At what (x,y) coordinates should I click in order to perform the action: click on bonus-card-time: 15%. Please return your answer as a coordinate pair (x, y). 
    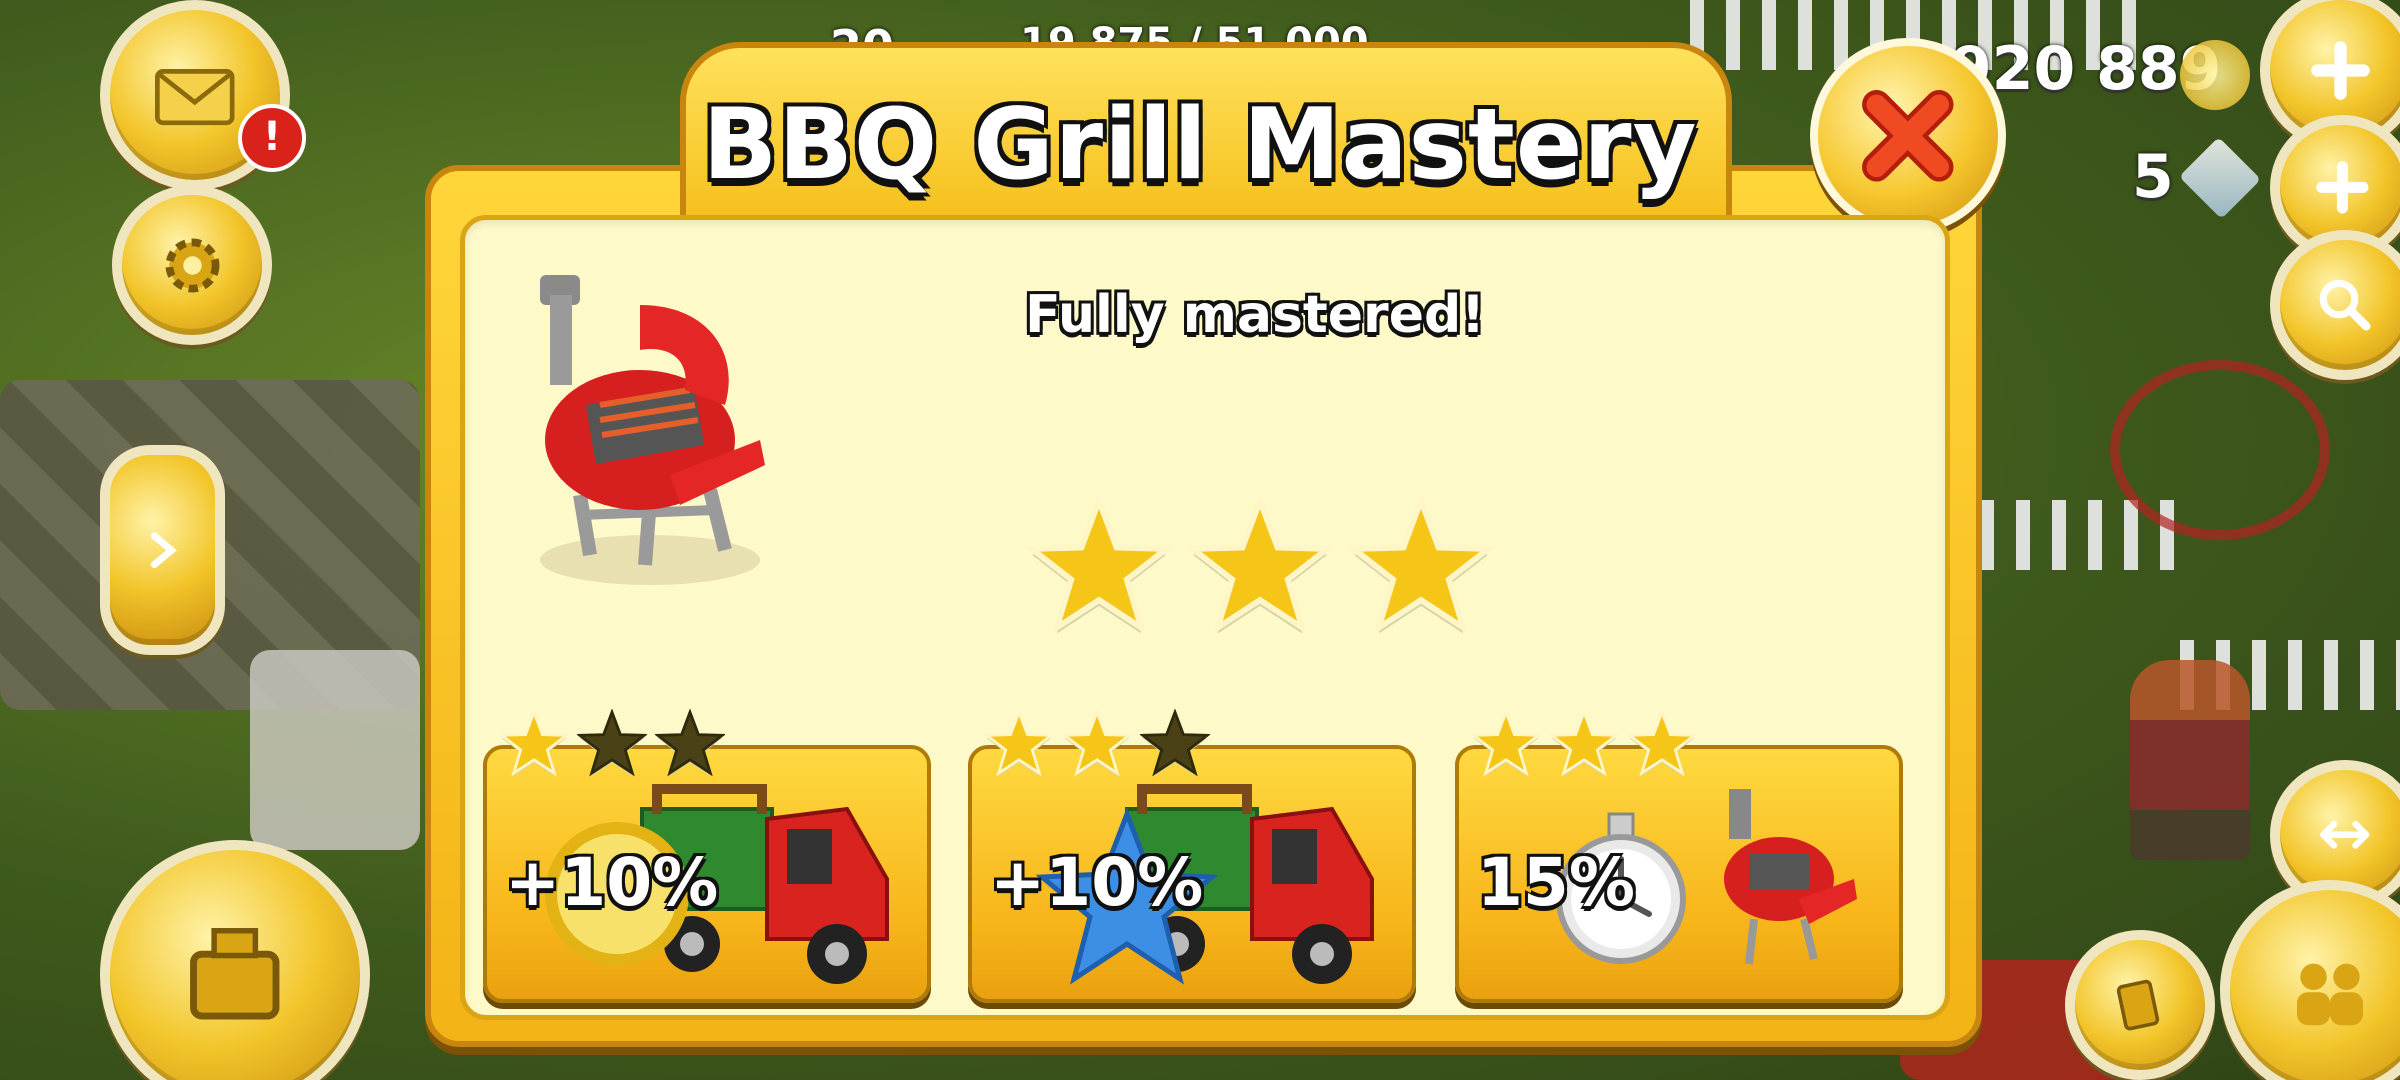
    Looking at the image, I should click on (1679, 856).